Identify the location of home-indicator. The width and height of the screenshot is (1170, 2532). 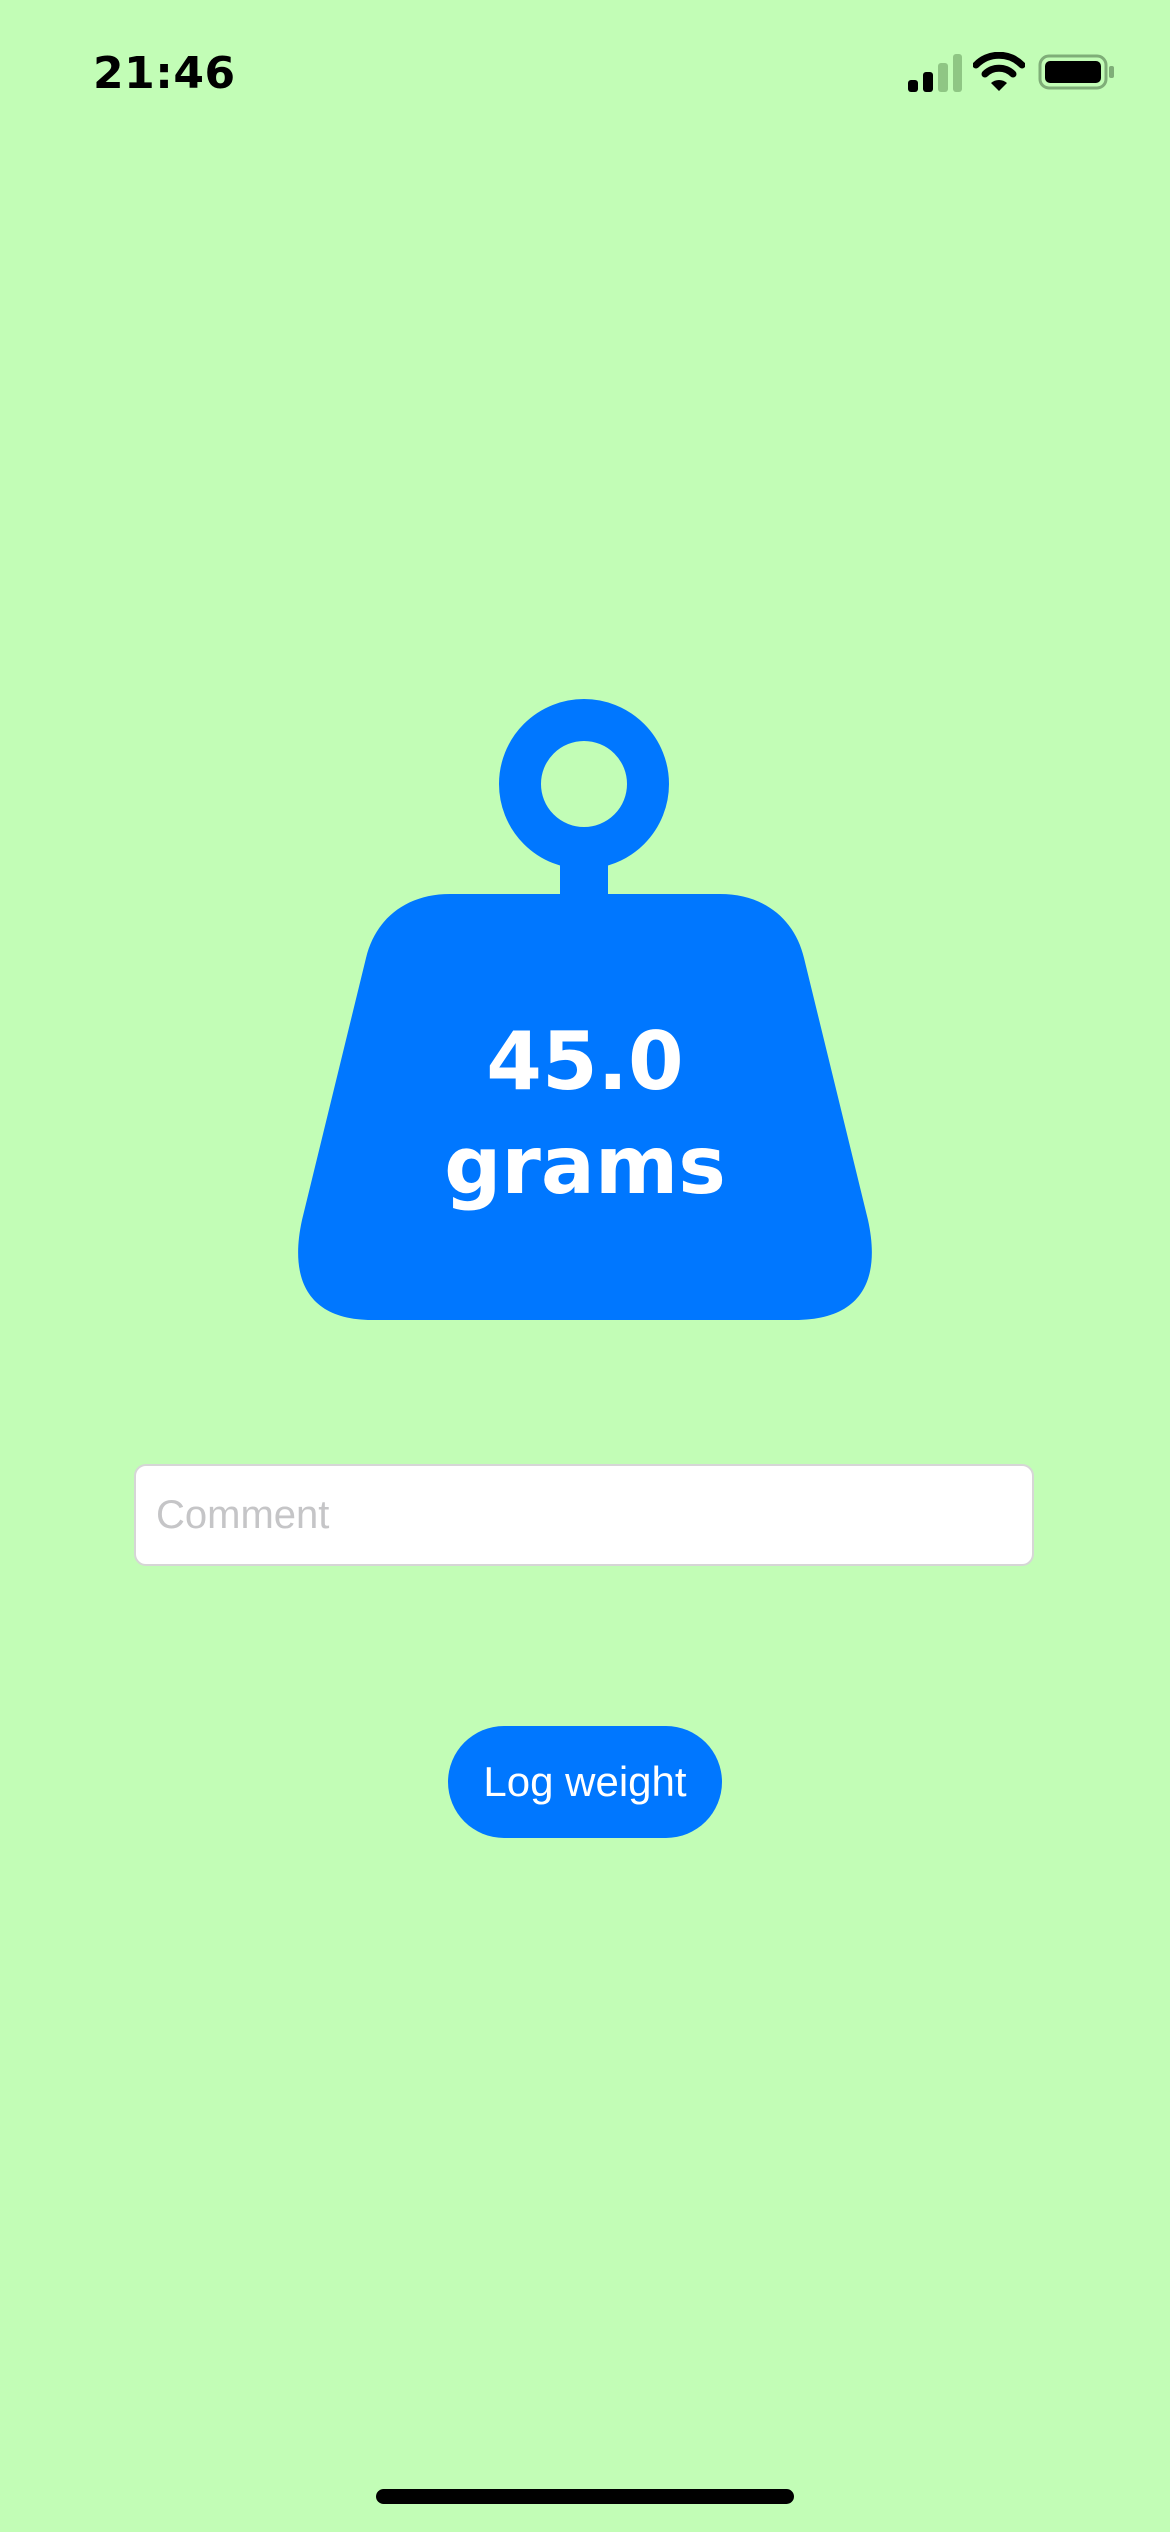
(585, 2496).